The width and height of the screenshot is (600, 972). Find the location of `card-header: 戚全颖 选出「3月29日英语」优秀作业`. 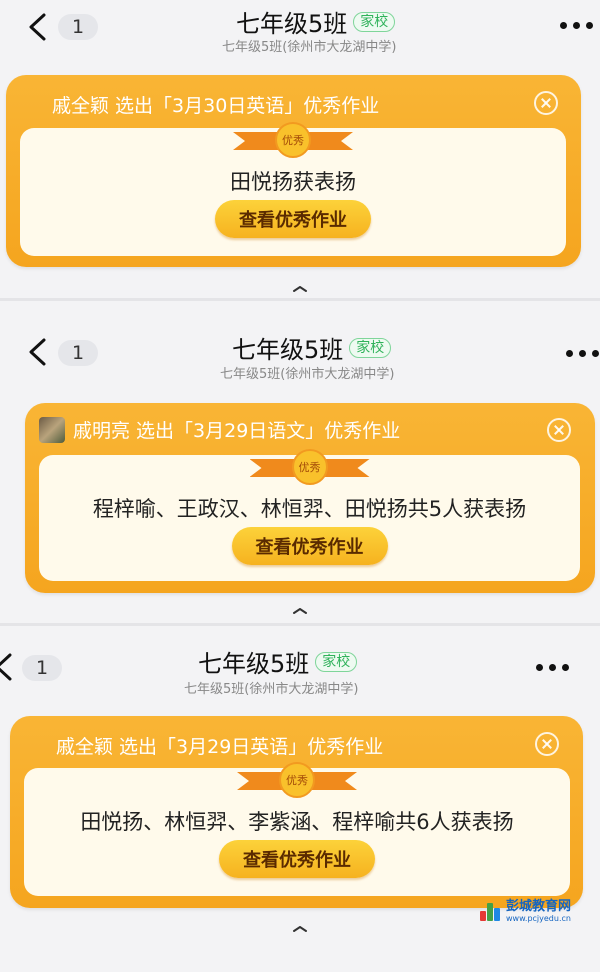

card-header: 戚全颖 选出「3月29日英语」优秀作业 is located at coordinates (219, 745).